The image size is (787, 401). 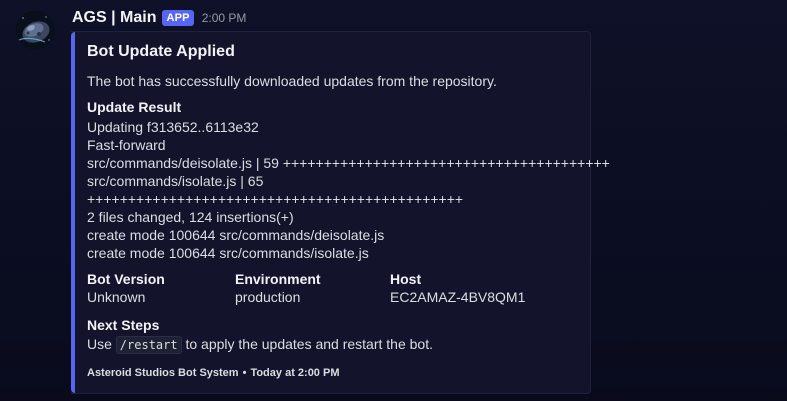 What do you see at coordinates (458, 297) in the screenshot?
I see `host-value: EC2AMAZ-4BV8QM1` at bounding box center [458, 297].